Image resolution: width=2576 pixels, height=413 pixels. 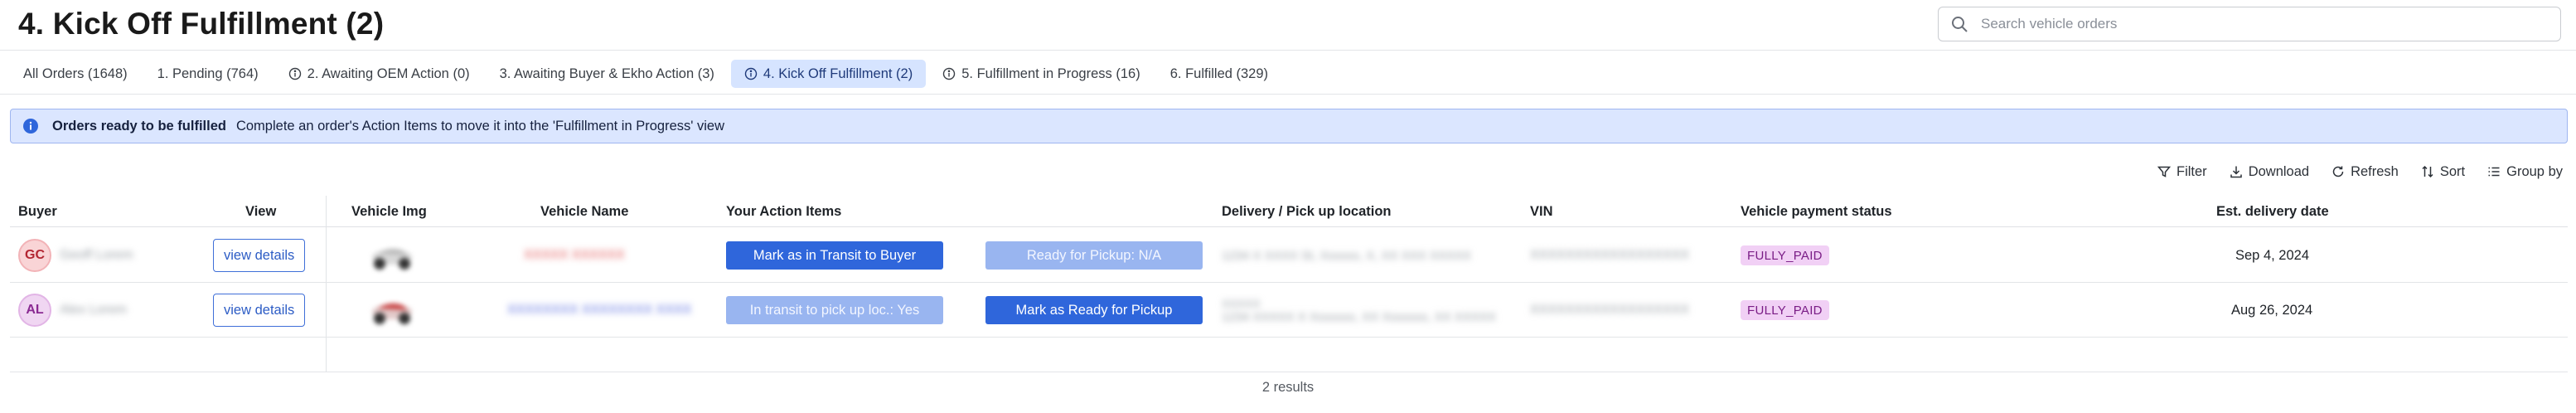 I want to click on tab-fulfilled: 6. Fulfilled (329), so click(x=1219, y=74).